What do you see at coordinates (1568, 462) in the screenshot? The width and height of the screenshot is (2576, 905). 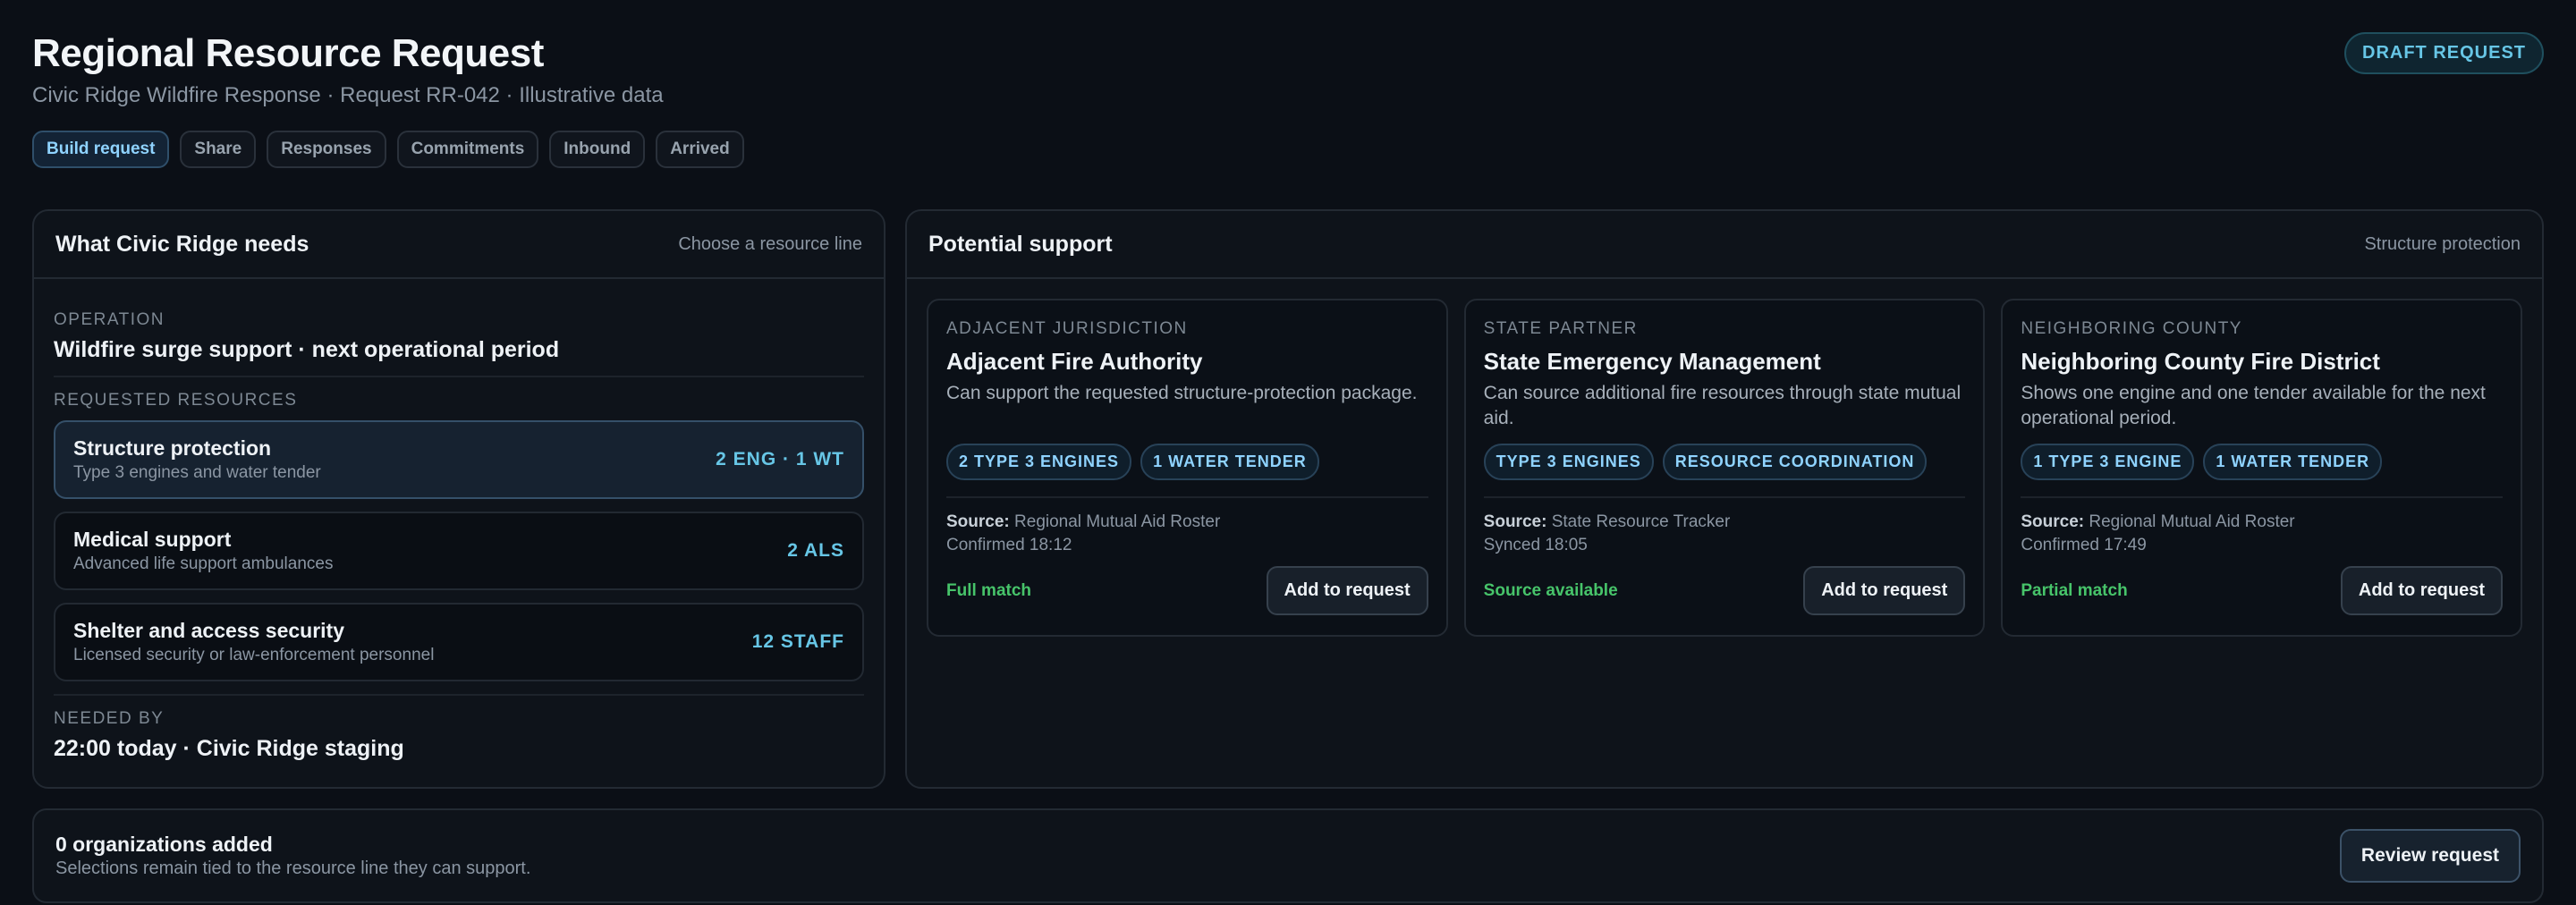 I see `capability-chip: TYPE 3 ENGINES` at bounding box center [1568, 462].